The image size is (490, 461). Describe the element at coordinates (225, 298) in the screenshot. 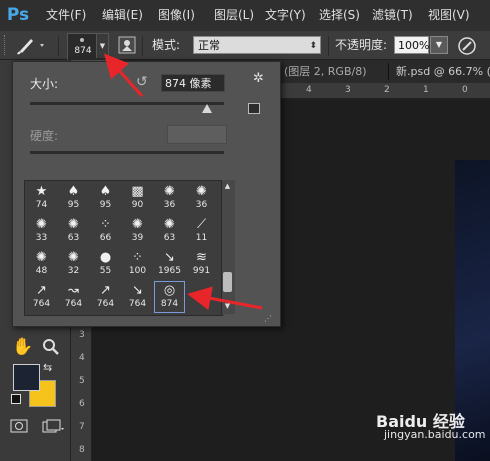

I see `annotation-arrow-selected-brush` at that location.